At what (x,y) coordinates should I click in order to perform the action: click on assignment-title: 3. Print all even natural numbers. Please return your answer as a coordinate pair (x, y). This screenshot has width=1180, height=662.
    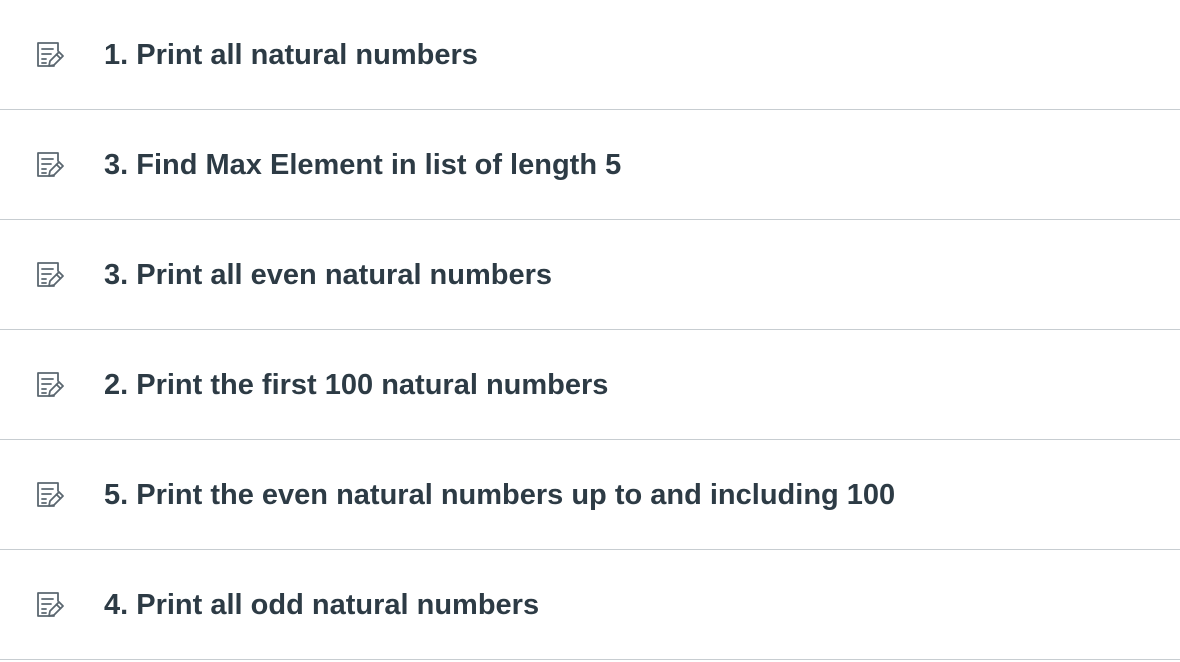
    Looking at the image, I should click on (328, 275).